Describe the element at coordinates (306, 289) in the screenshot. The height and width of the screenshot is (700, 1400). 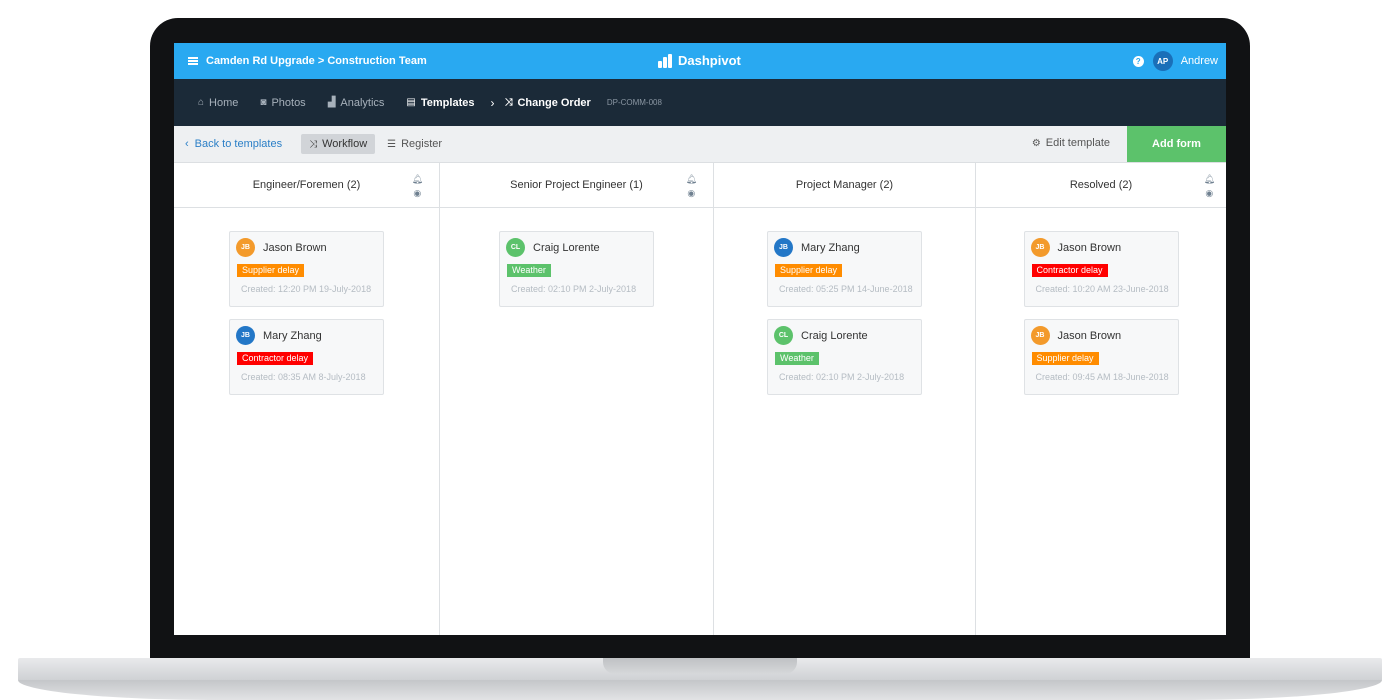
I see `created-timestamp: Created: 12:20 PM 19-July-2018` at that location.